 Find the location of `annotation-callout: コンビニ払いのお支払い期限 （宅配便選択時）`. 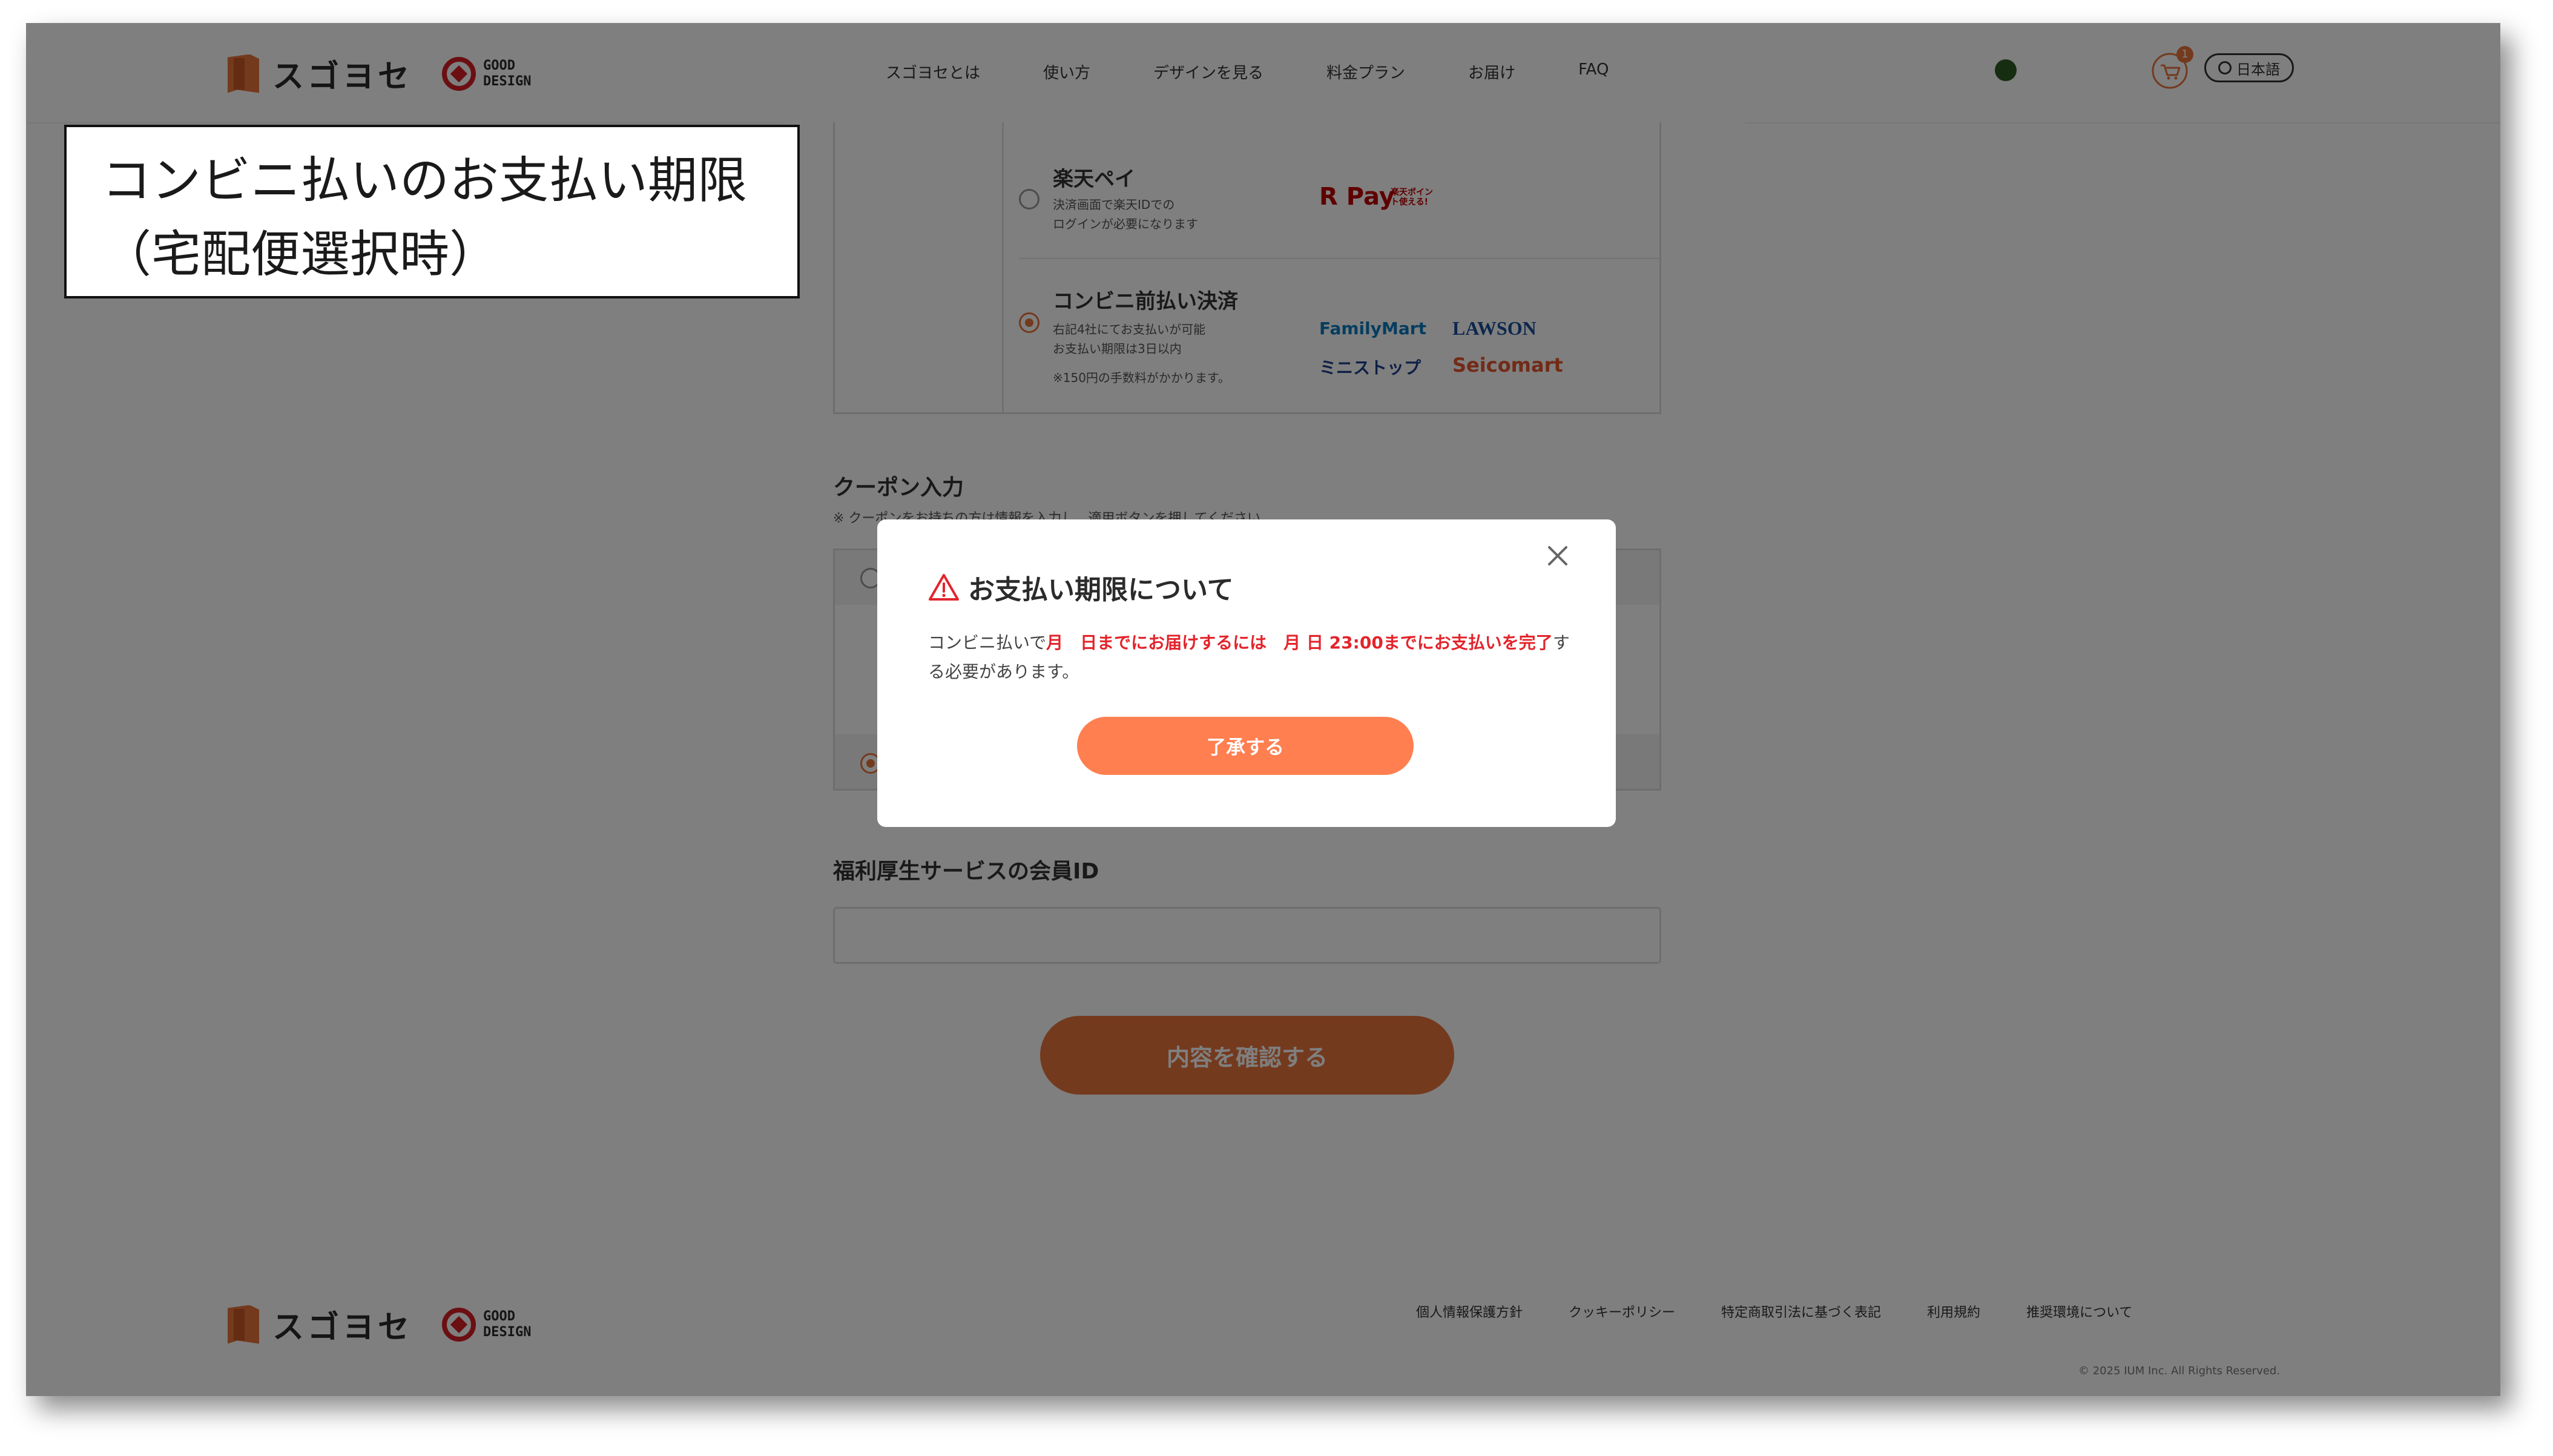

annotation-callout: コンビニ払いのお支払い期限 （宅配便選択時） is located at coordinates (432, 211).